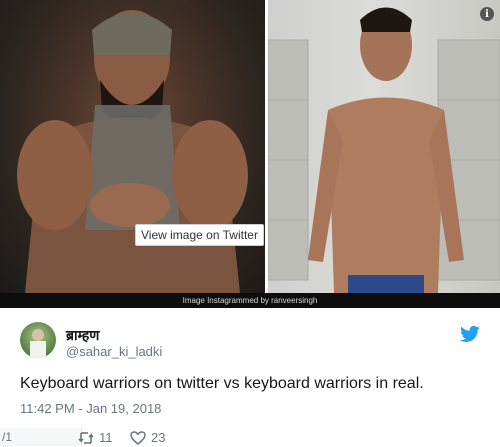 This screenshot has width=500, height=447. Describe the element at coordinates (38, 343) in the screenshot. I see `avatar-person-illustration` at that location.